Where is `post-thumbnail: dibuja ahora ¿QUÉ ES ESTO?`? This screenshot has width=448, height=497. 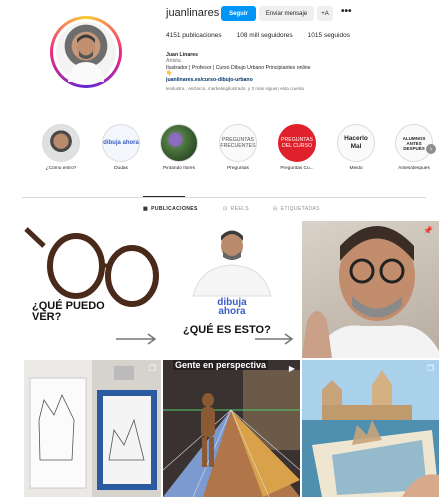 post-thumbnail: dibuja ahora ¿QUÉ ES ESTO? is located at coordinates (231, 289).